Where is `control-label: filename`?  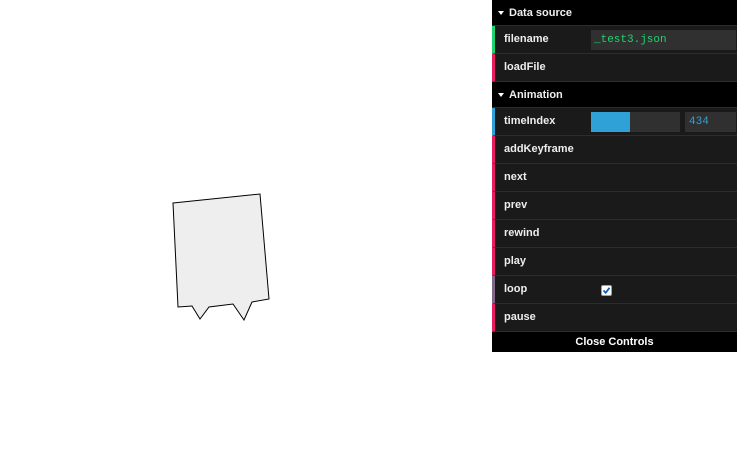
control-label: filename is located at coordinates (526, 39).